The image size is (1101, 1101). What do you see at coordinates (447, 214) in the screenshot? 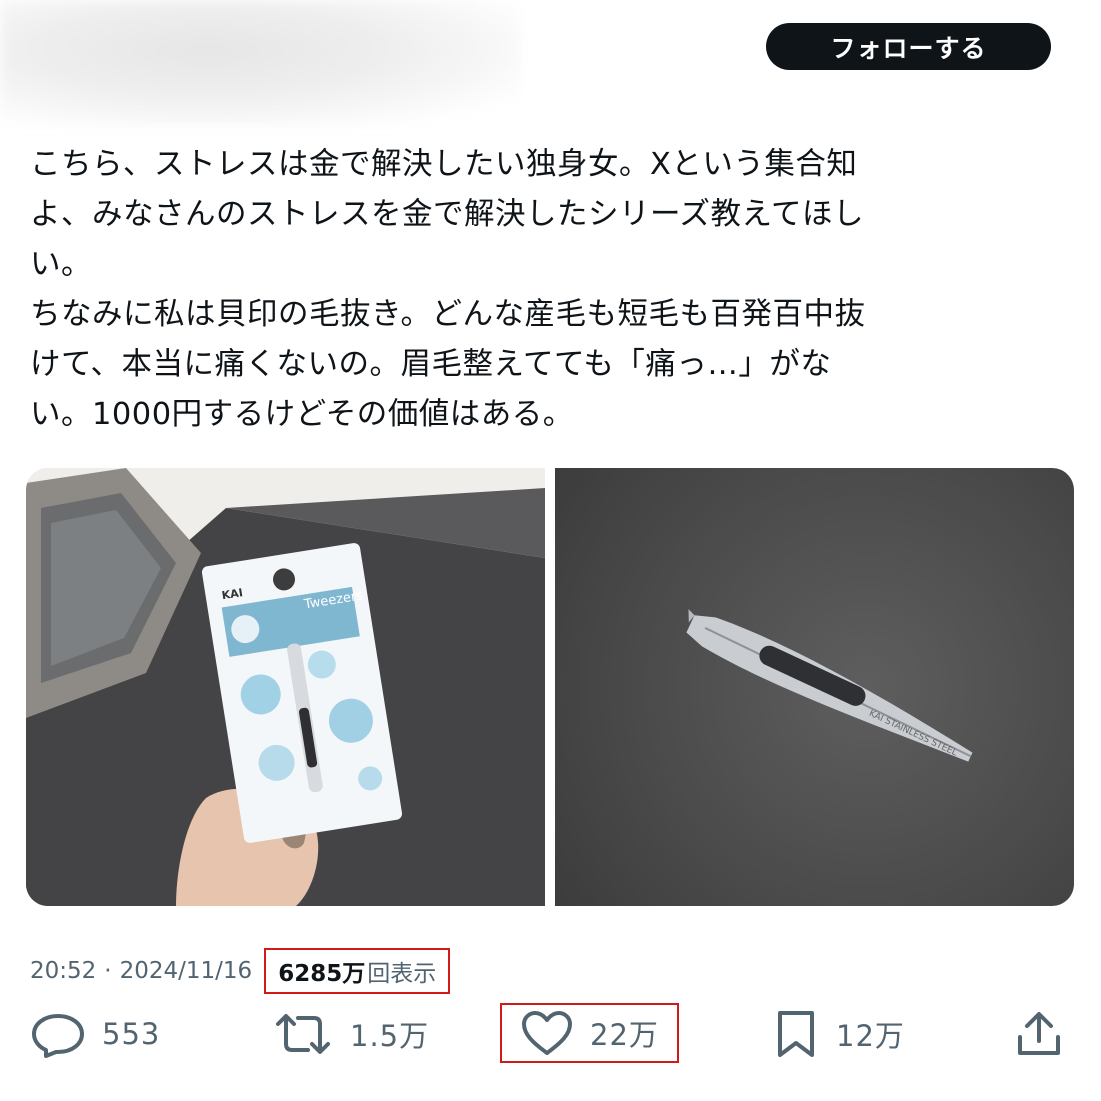
I see `tweet-text-line: よ、みなさんのストレスを金で解決したシリーズ教えてほし` at bounding box center [447, 214].